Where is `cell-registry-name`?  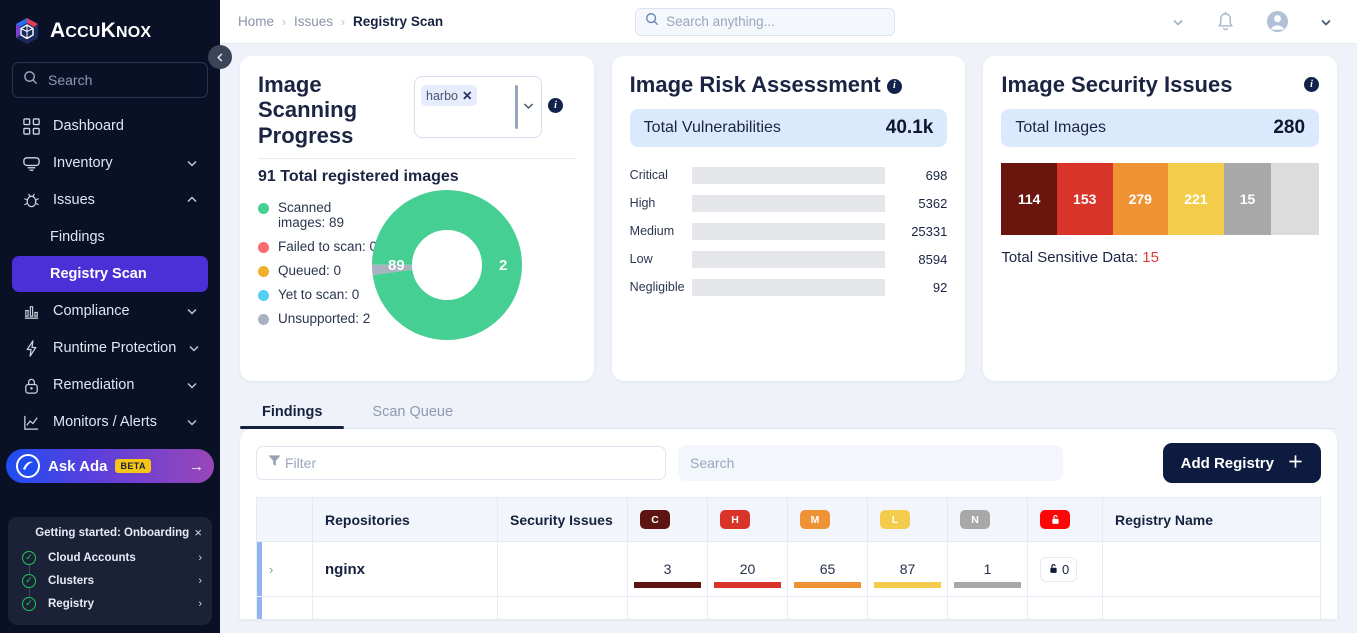 cell-registry-name is located at coordinates (1211, 607).